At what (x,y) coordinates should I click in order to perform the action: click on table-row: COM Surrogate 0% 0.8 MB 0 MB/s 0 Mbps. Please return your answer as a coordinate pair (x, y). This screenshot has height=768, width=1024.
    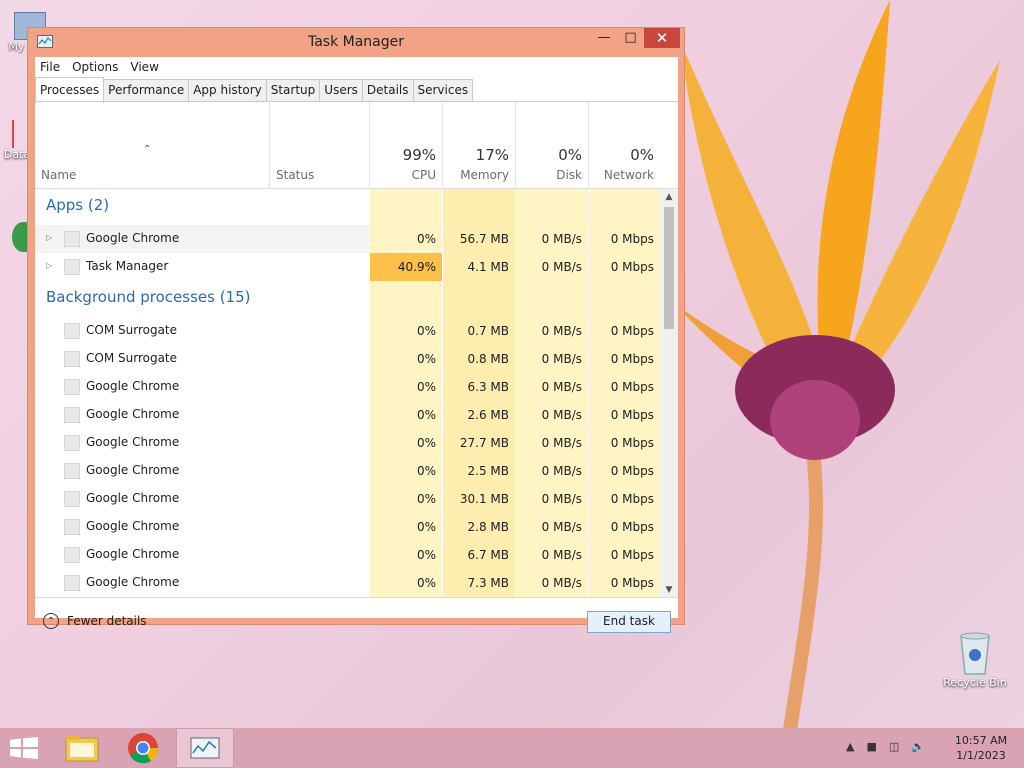
    Looking at the image, I should click on (347, 359).